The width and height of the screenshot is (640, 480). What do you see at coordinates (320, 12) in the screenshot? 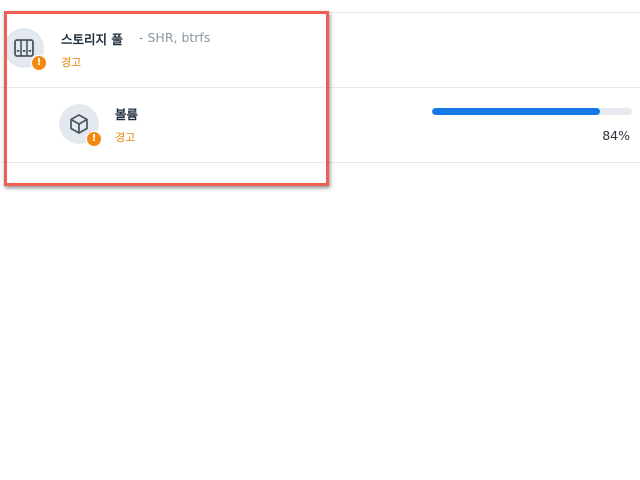
I see `top-divider` at bounding box center [320, 12].